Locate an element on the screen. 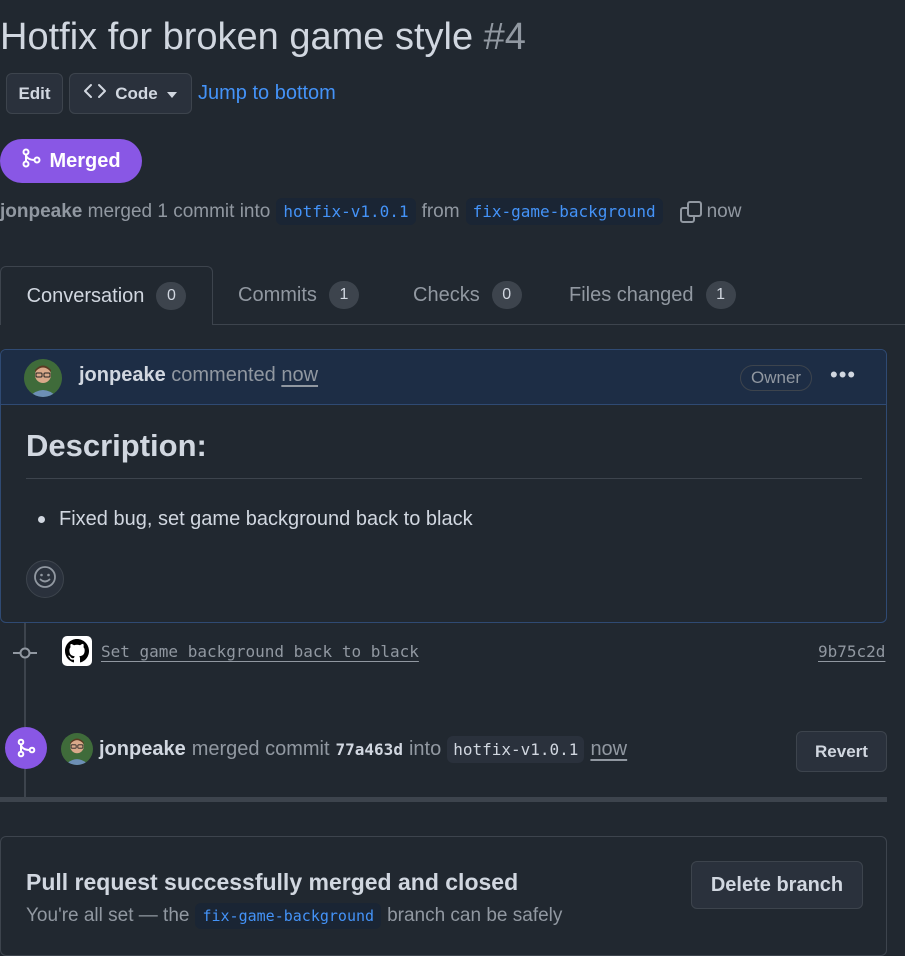 This screenshot has width=905, height=956. tab-files-changed-count: 1 is located at coordinates (720, 295).